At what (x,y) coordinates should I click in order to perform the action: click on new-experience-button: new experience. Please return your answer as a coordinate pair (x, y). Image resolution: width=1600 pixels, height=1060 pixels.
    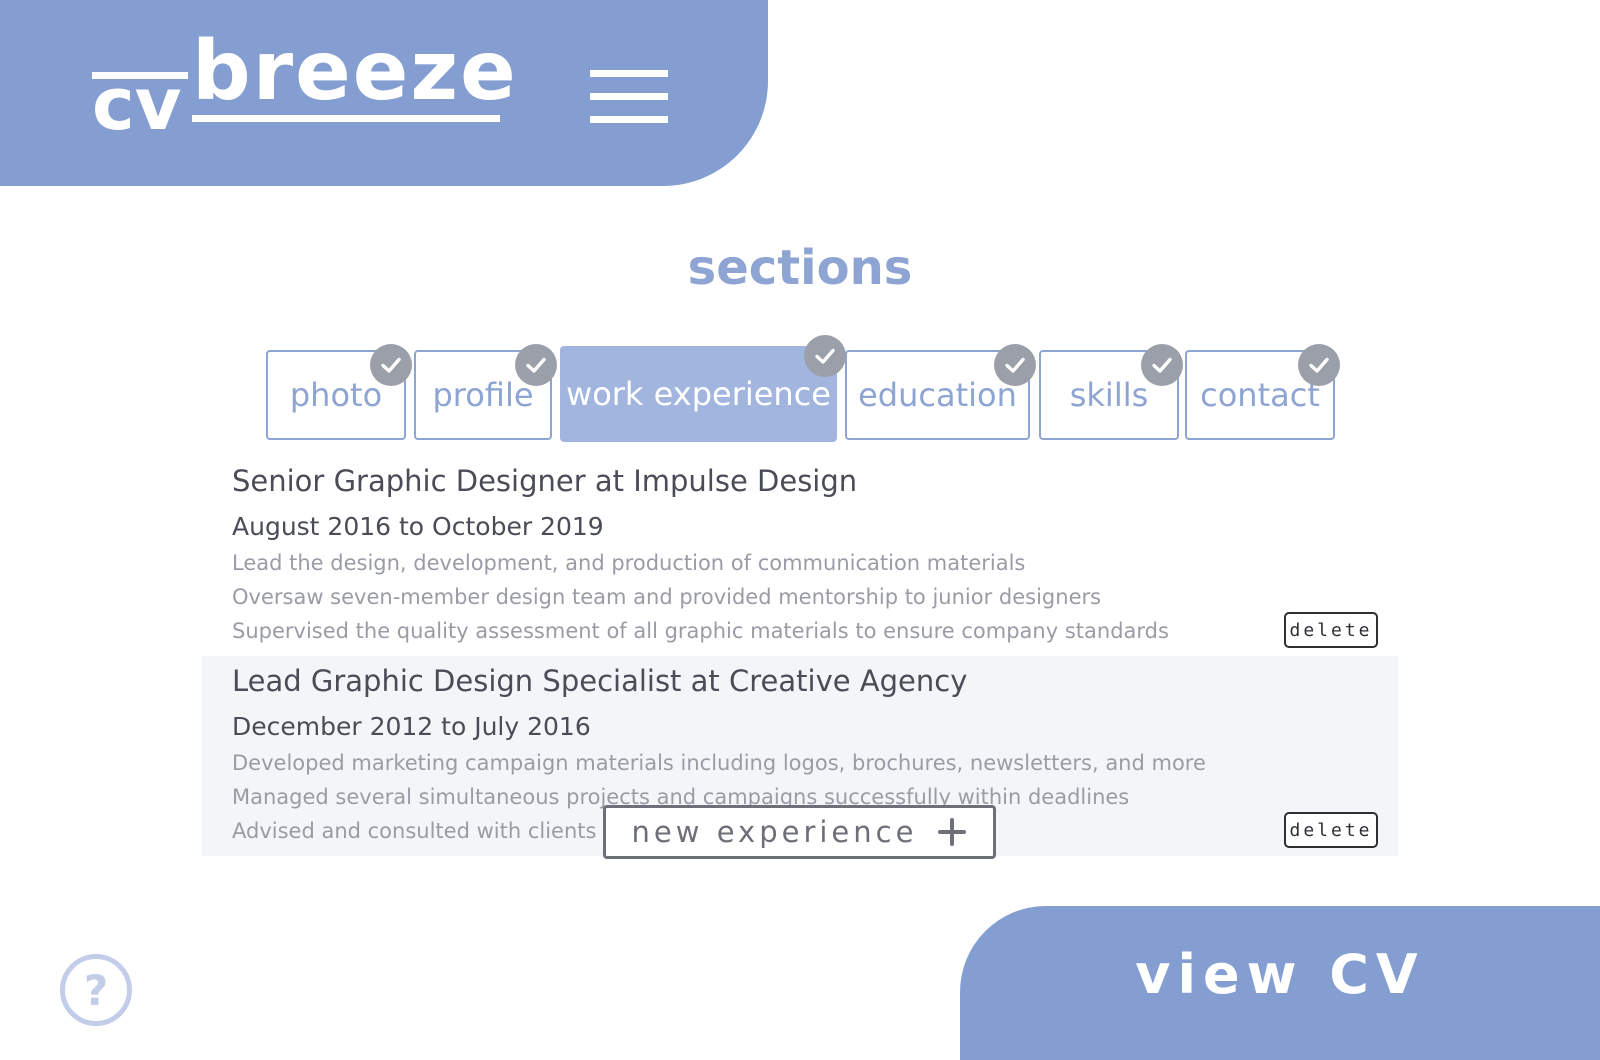
    Looking at the image, I should click on (799, 832).